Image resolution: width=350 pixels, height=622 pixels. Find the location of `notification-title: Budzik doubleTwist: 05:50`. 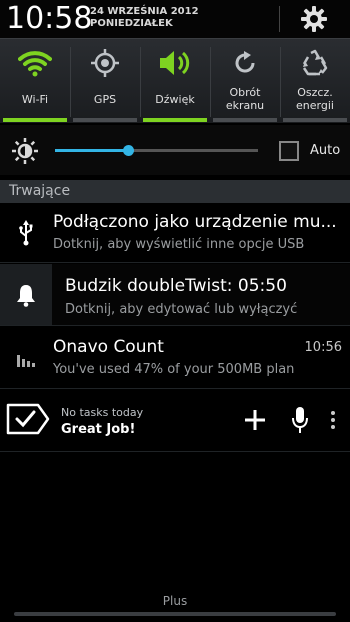

notification-title: Budzik doubleTwist: 05:50 is located at coordinates (176, 286).